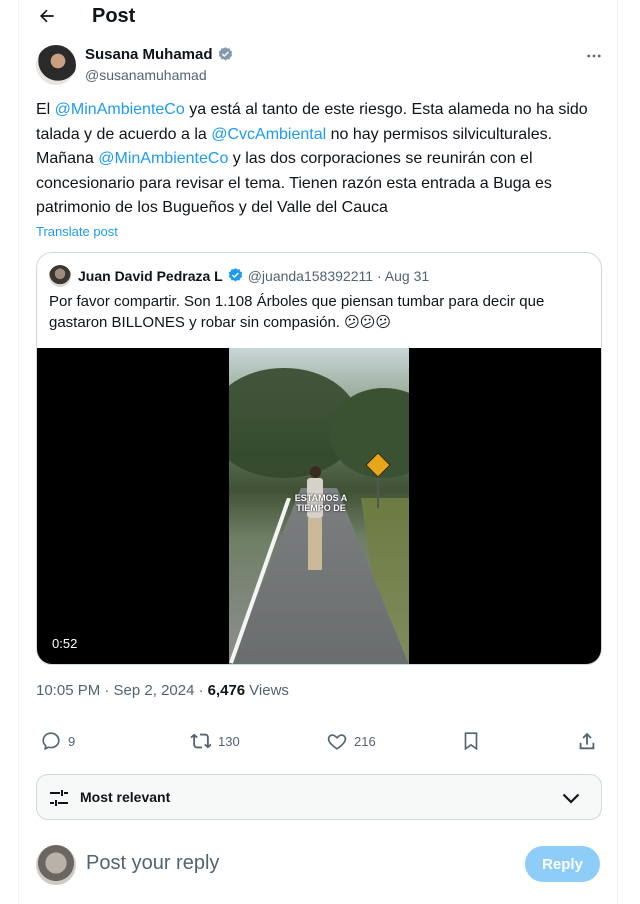  I want to click on author-avatar, so click(56, 65).